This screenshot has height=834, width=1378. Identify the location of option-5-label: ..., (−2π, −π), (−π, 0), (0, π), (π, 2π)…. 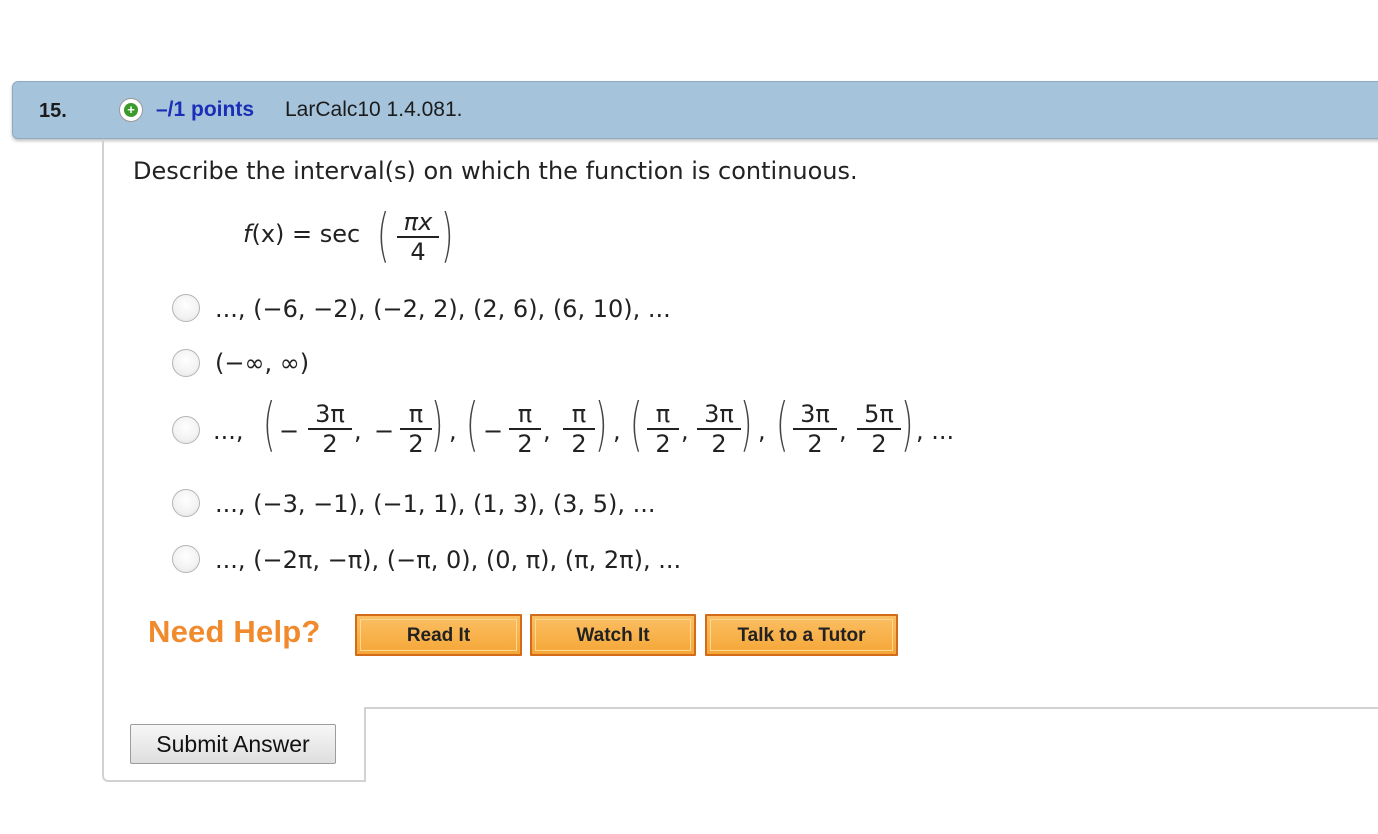
(448, 560).